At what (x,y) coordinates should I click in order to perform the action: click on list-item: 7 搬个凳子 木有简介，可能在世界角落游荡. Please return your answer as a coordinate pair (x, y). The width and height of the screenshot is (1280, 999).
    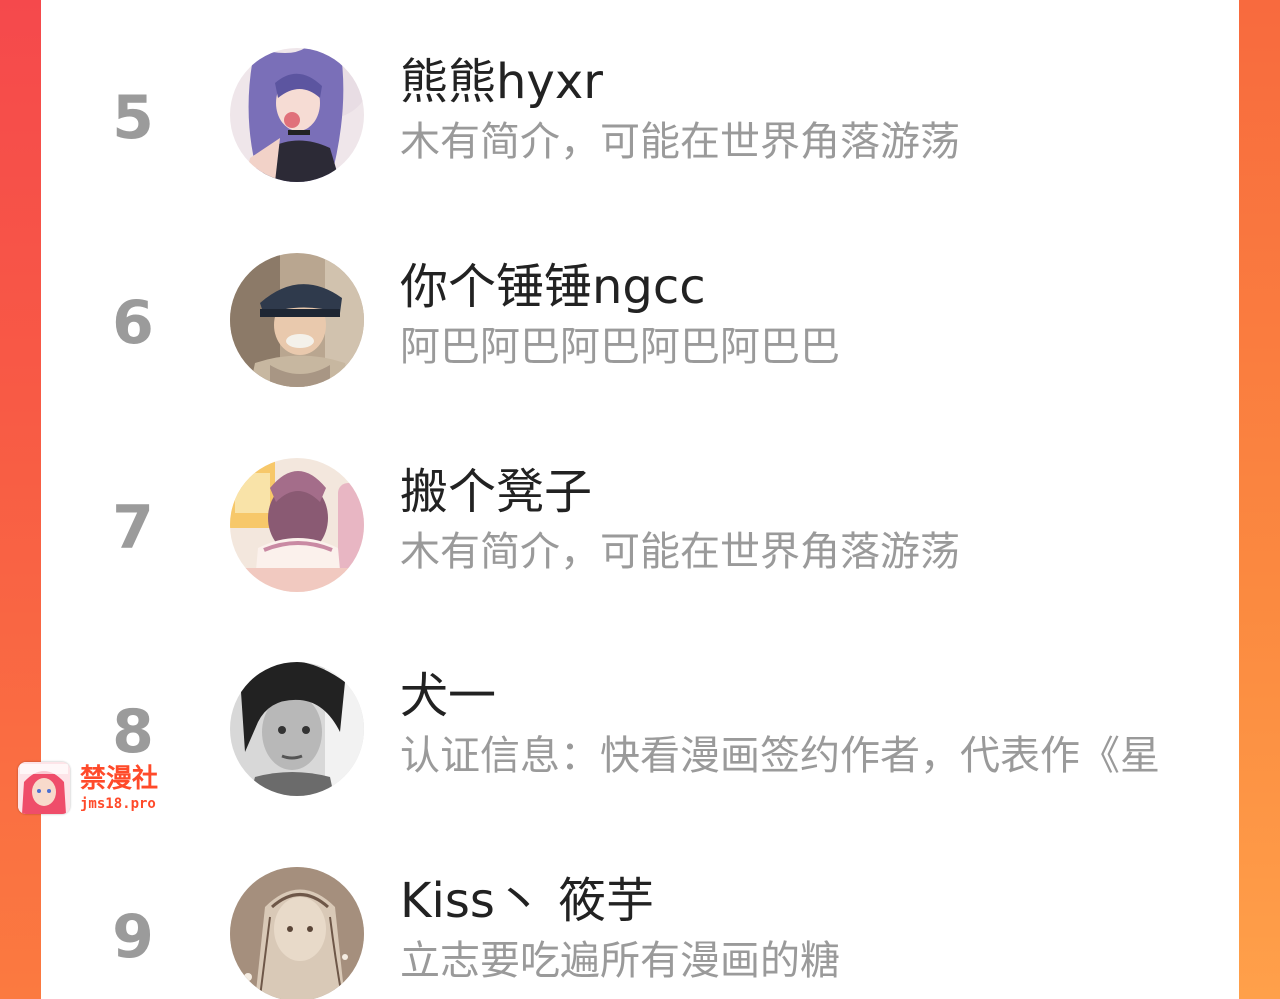
    Looking at the image, I should click on (640, 533).